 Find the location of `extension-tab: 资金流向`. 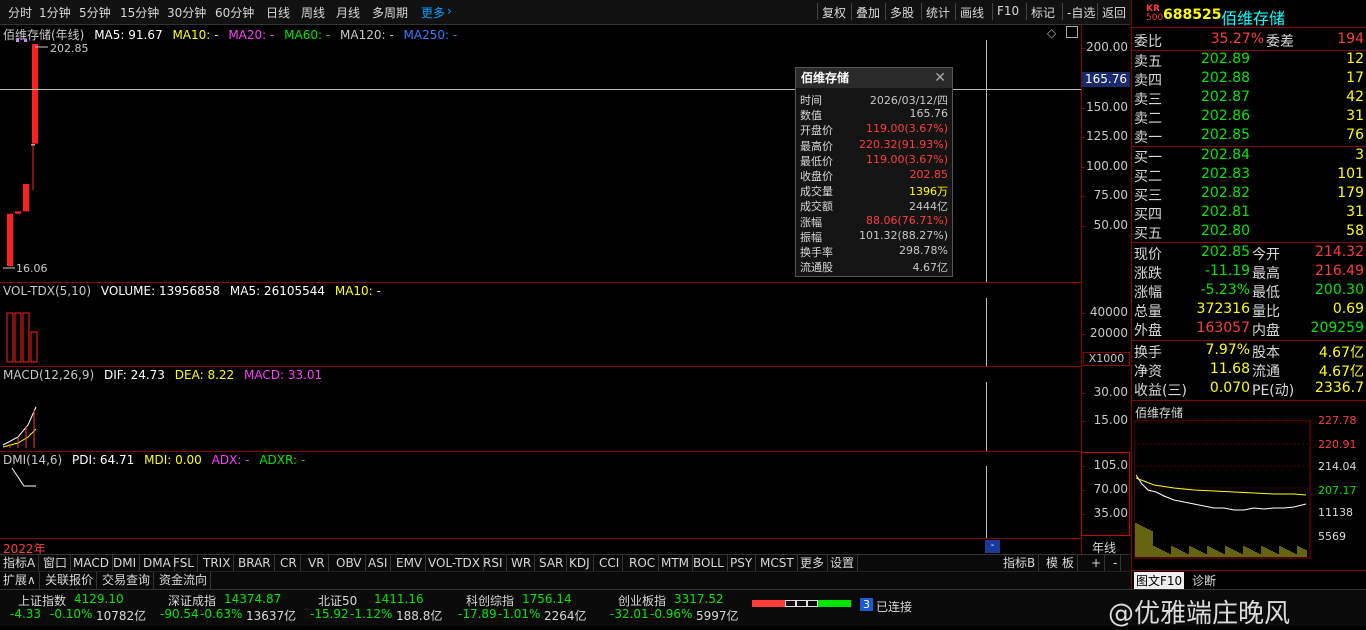

extension-tab: 资金流向 is located at coordinates (184, 580).